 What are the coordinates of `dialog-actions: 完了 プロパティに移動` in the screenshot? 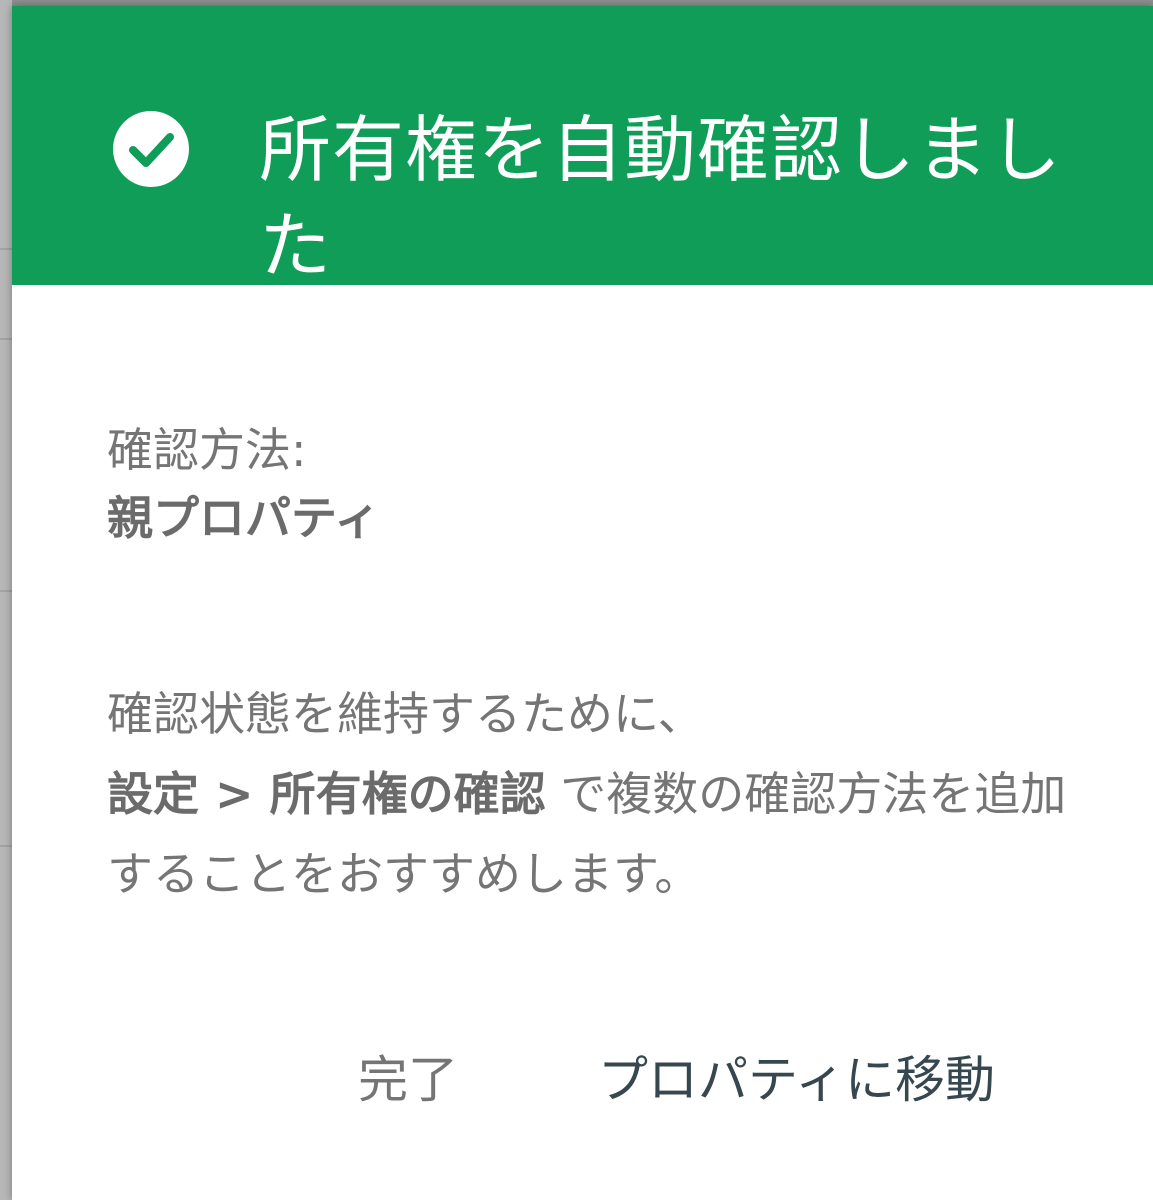 It's located at (582, 1084).